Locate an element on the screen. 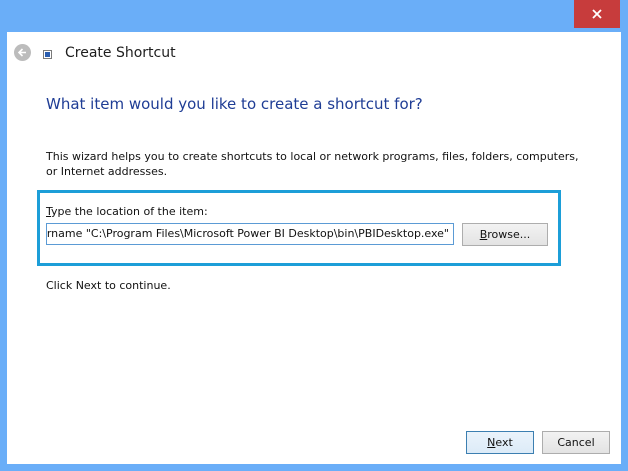 This screenshot has width=628, height=471. close-icon is located at coordinates (597, 14).